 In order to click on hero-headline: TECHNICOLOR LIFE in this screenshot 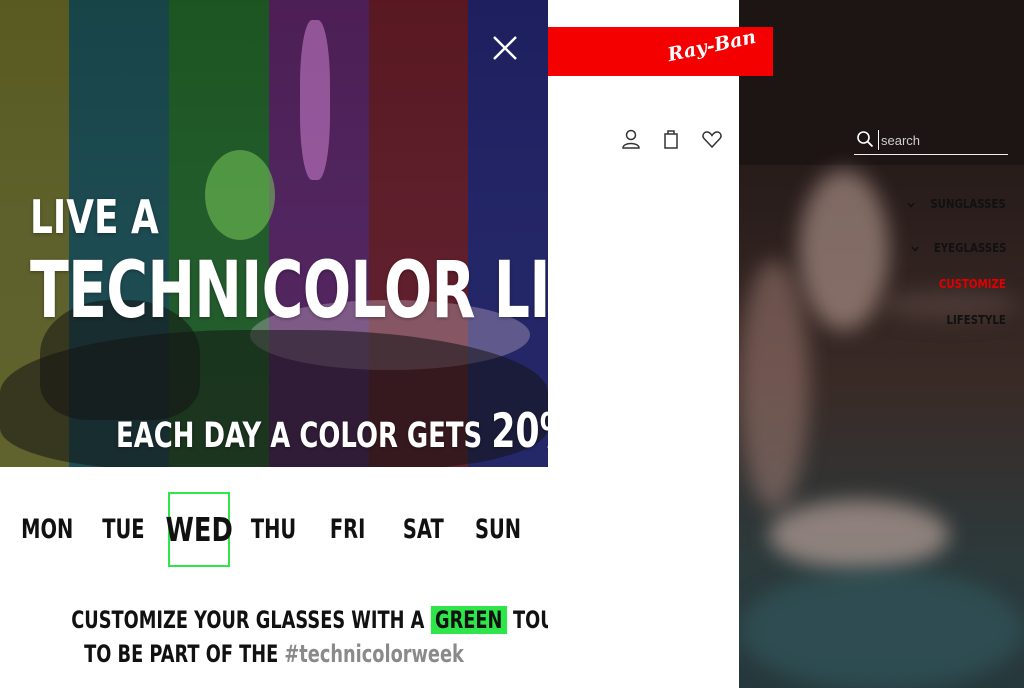, I will do `click(289, 291)`.